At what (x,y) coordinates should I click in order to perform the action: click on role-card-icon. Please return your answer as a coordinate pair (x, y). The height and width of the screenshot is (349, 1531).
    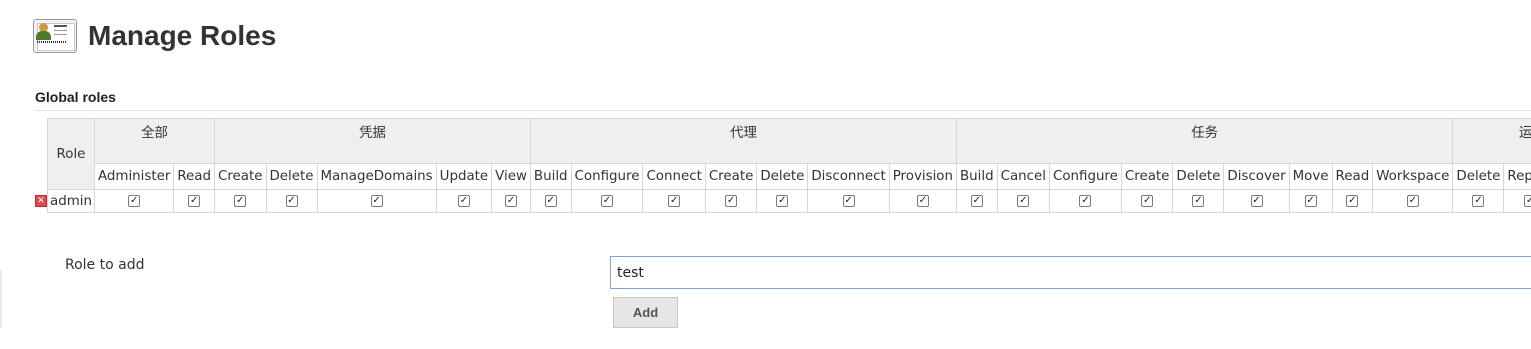
    Looking at the image, I should click on (55, 36).